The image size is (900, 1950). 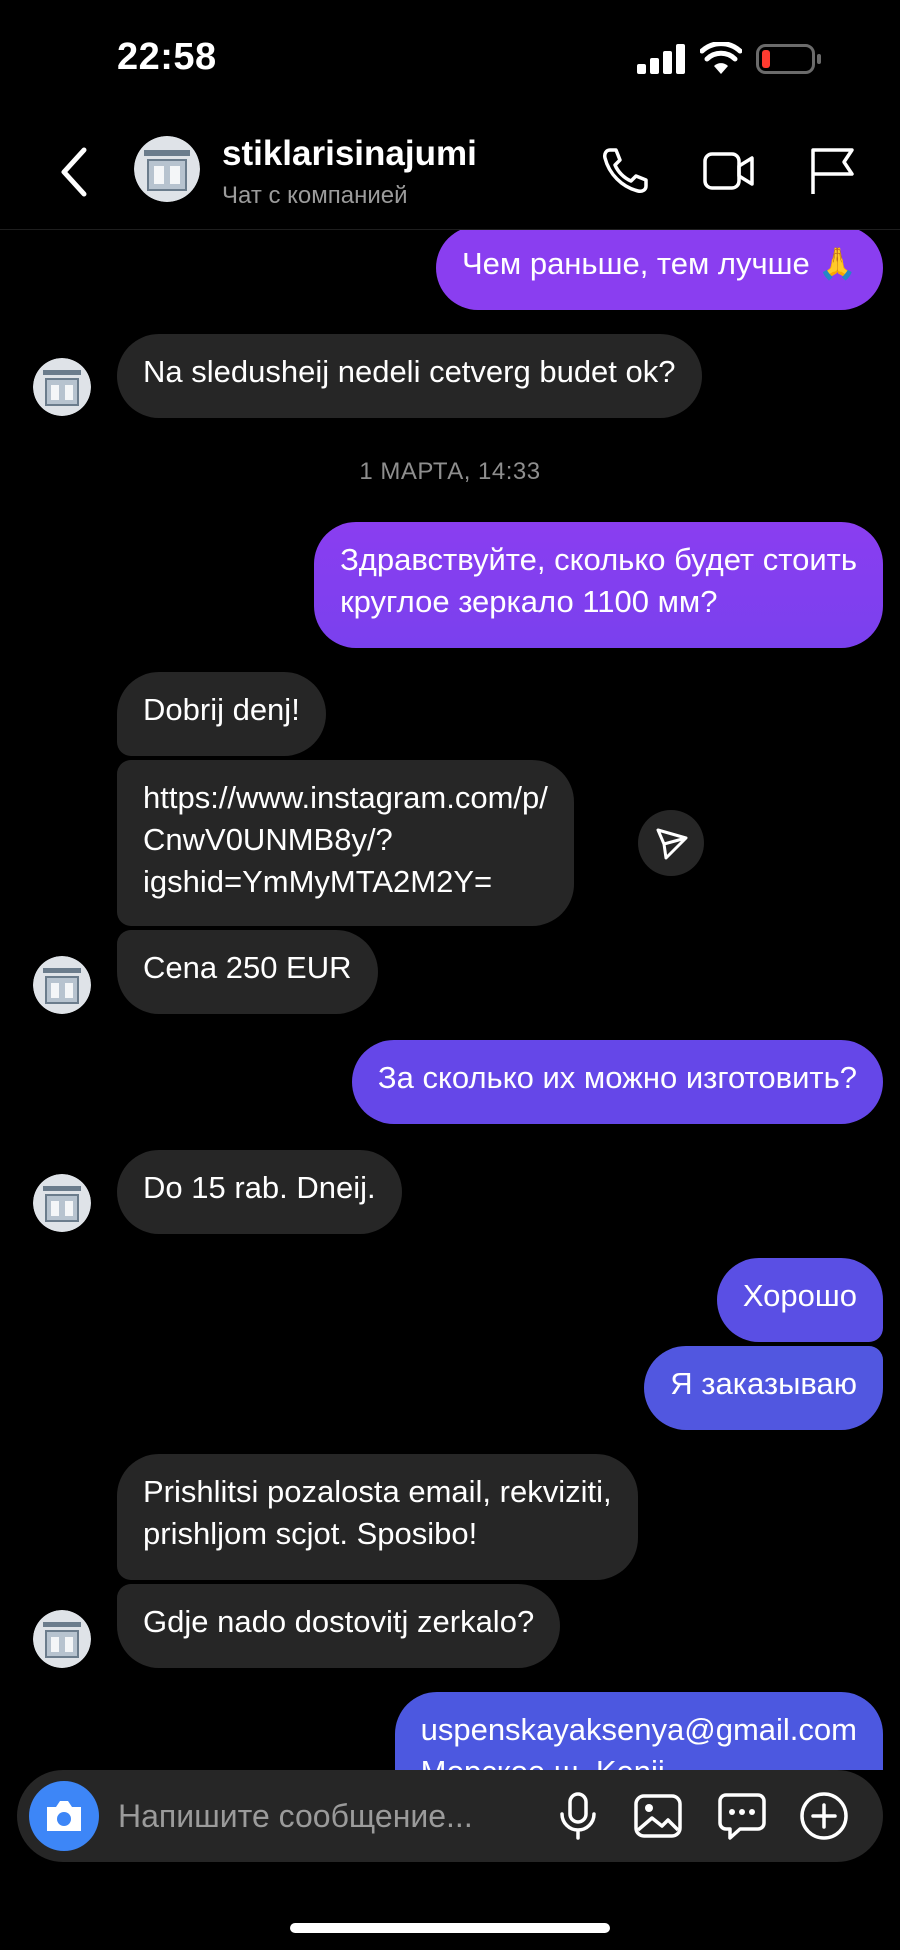 I want to click on contact-name: stiklarisinajumi, so click(x=349, y=154).